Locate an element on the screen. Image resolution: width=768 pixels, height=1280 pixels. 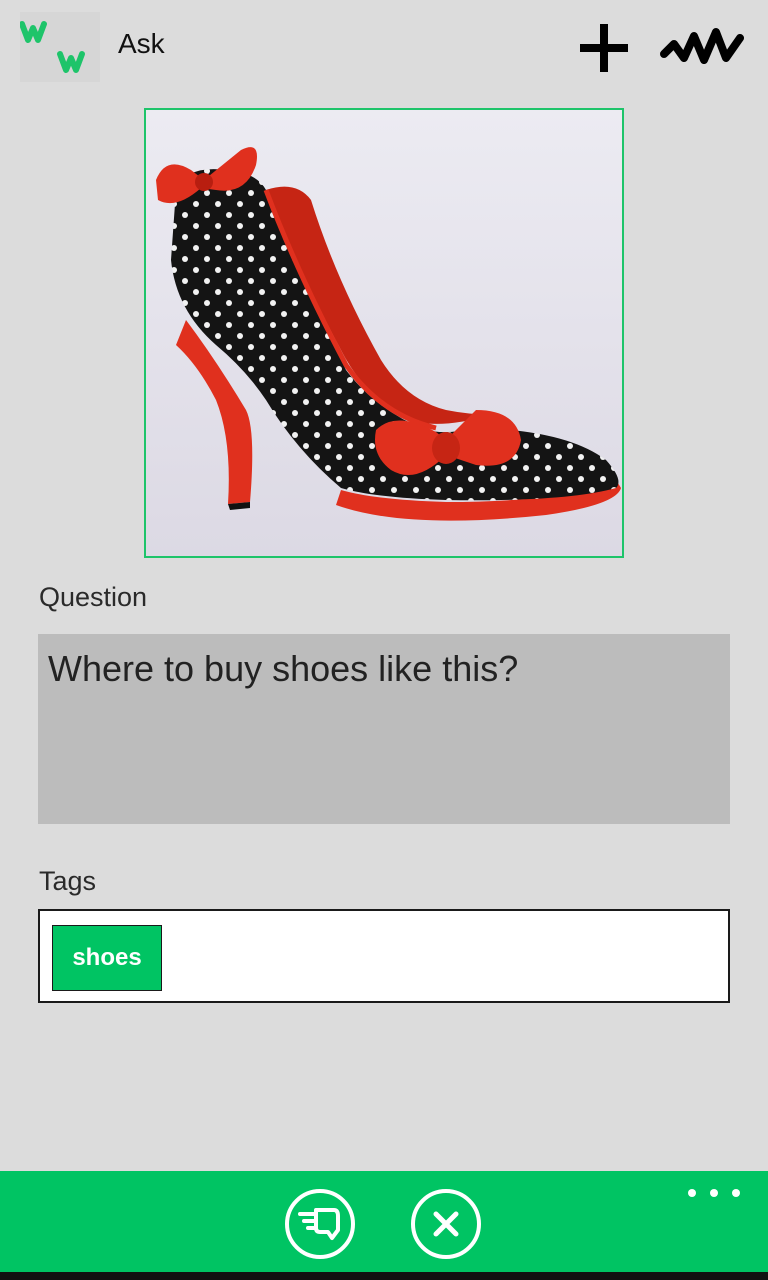
app-logo is located at coordinates (59, 47).